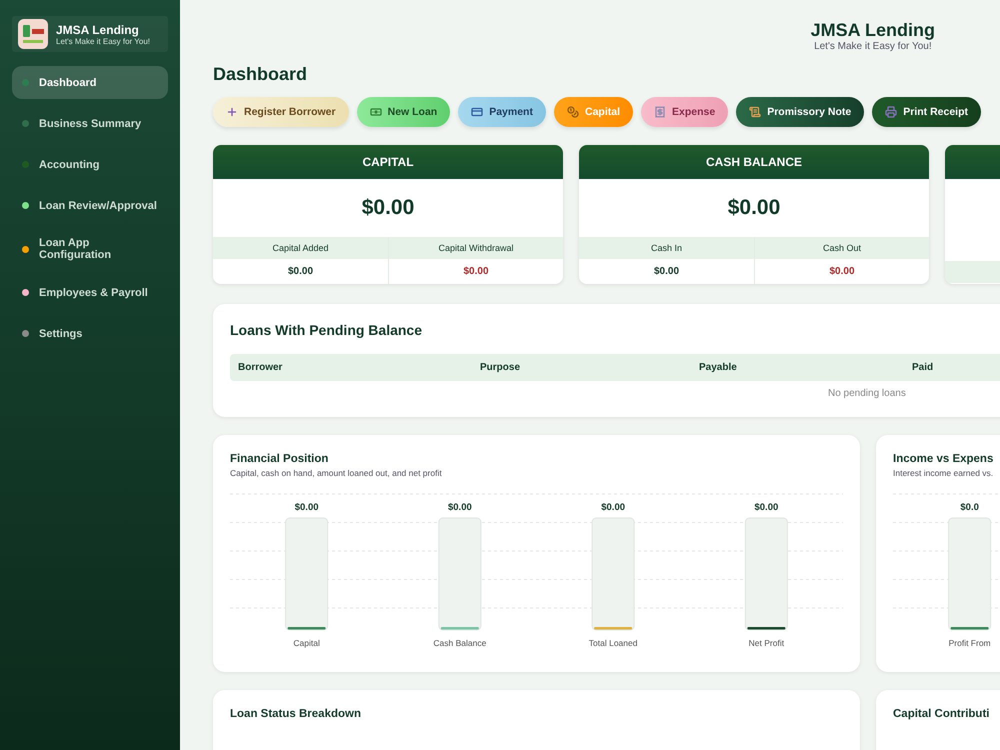  I want to click on column-header: Purpose, so click(500, 367).